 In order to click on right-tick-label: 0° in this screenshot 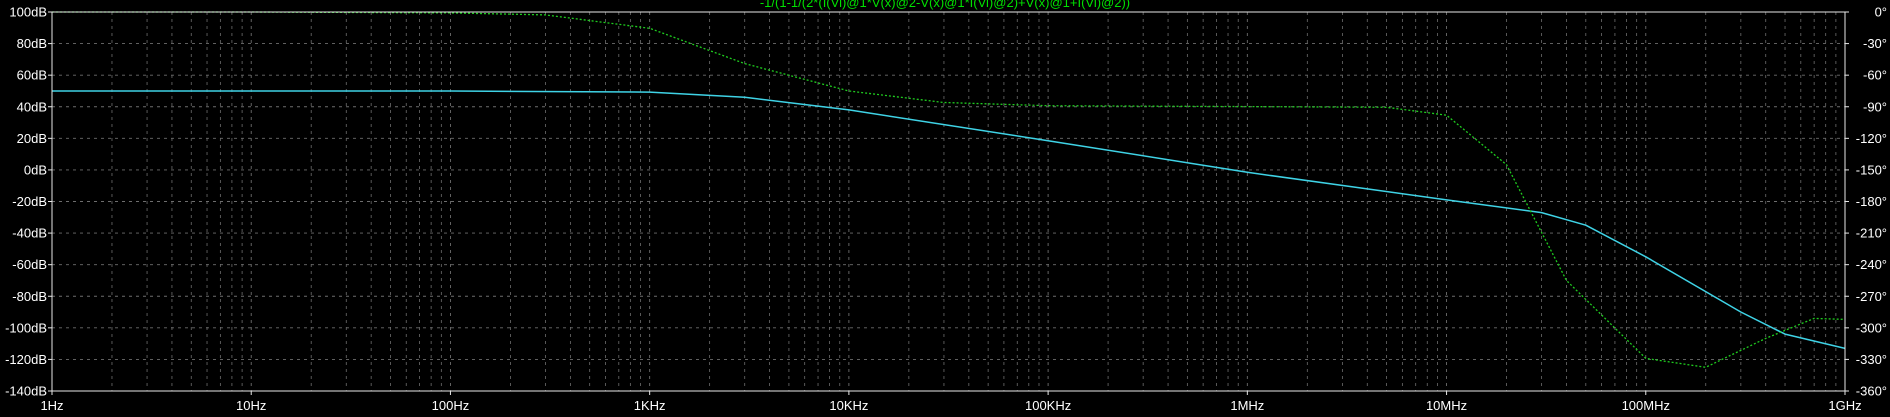, I will do `click(1881, 12)`.